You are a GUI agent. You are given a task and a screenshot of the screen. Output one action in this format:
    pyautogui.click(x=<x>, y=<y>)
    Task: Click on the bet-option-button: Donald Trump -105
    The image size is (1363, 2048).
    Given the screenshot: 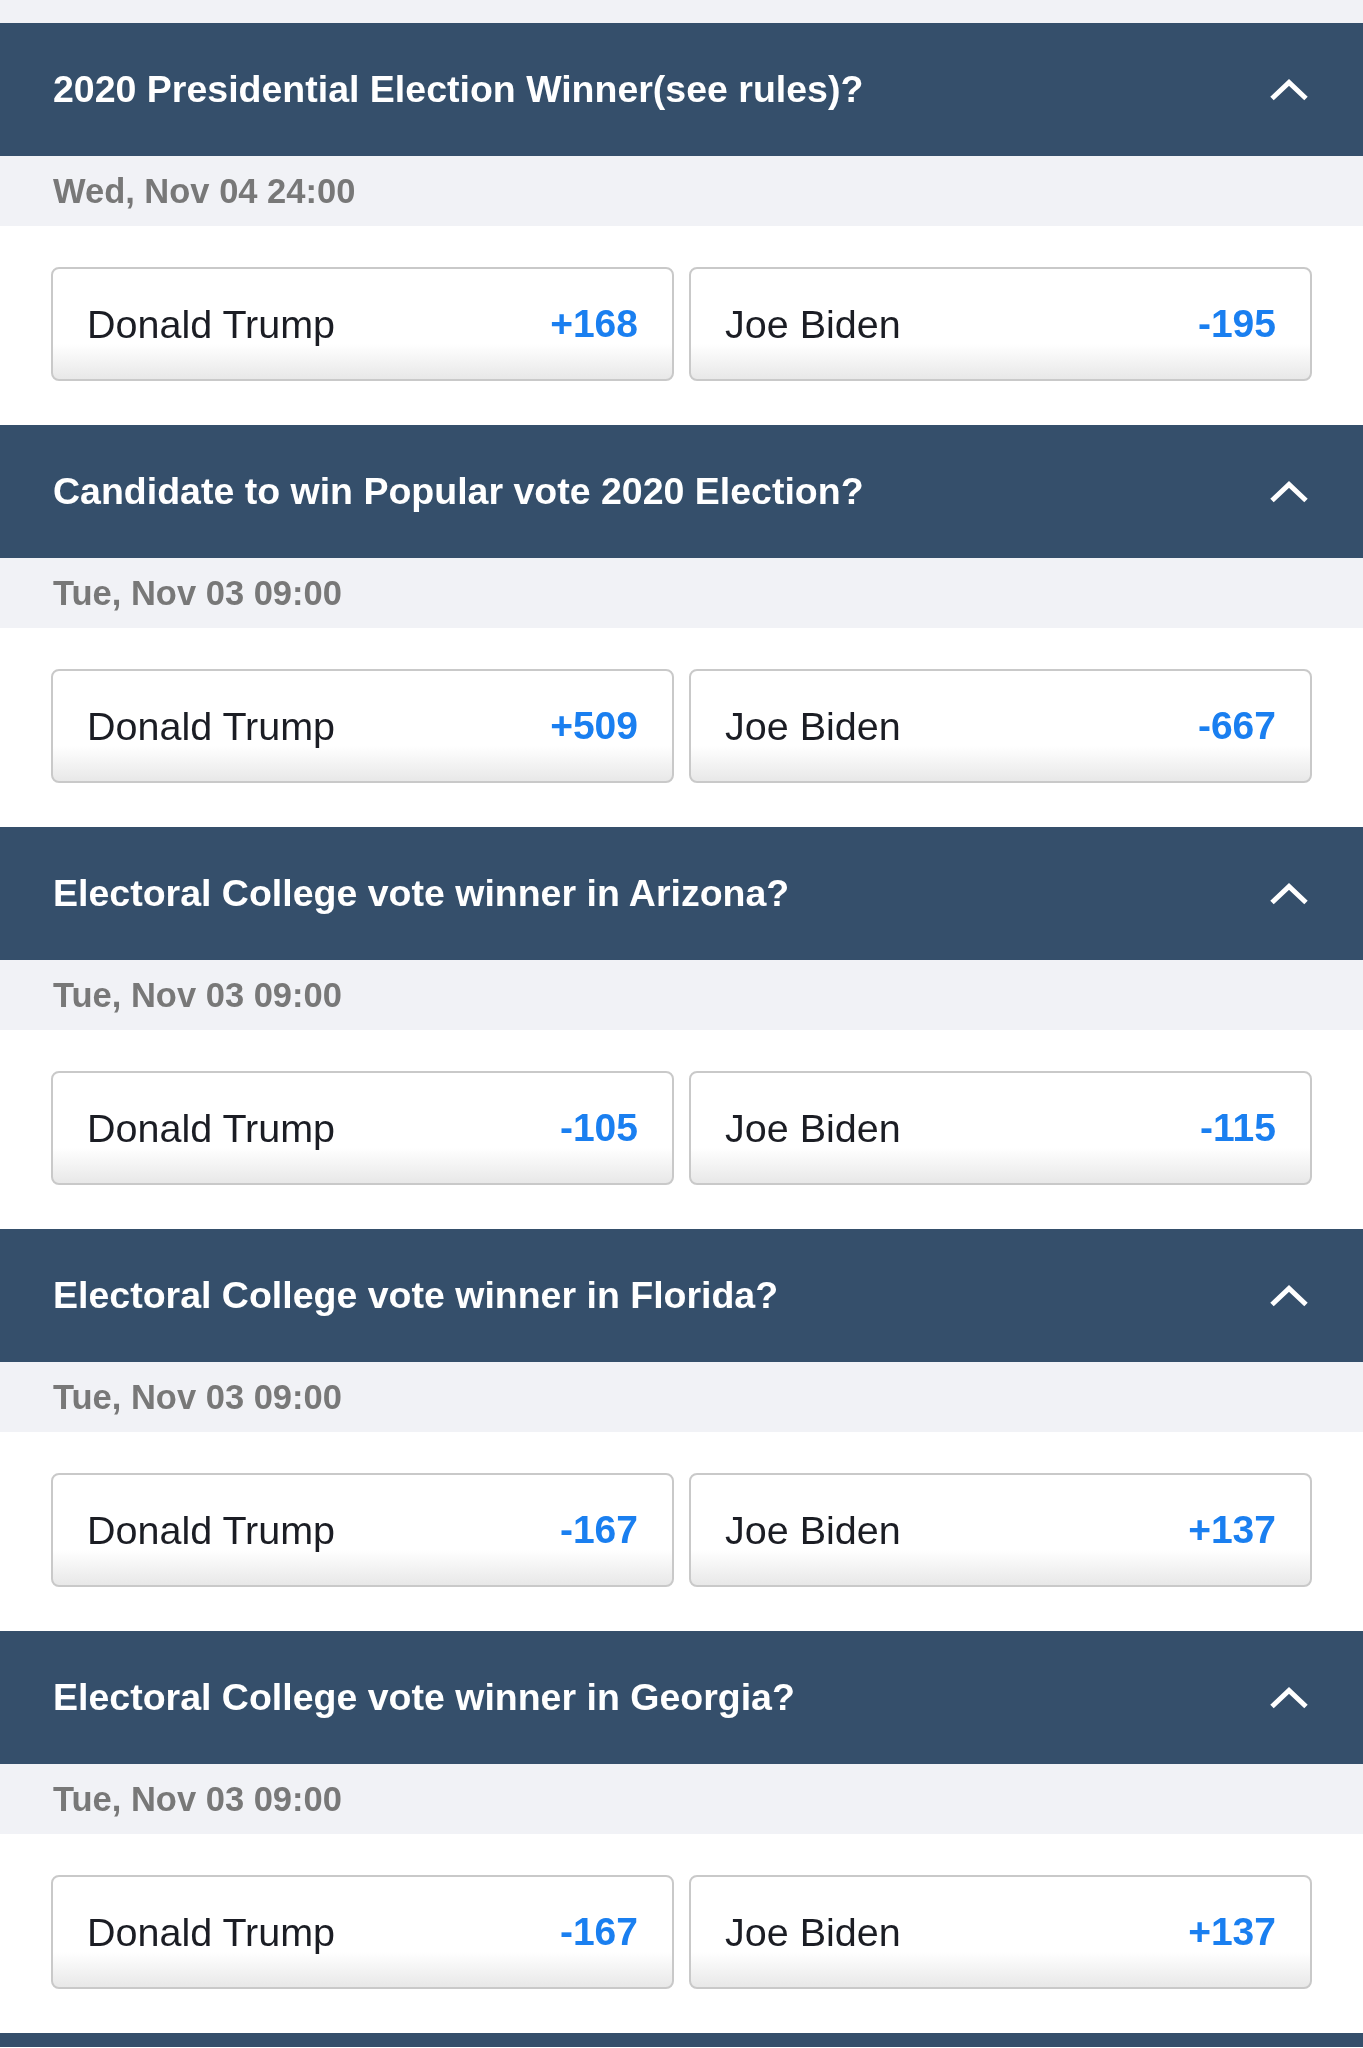 What is the action you would take?
    pyautogui.click(x=362, y=1128)
    